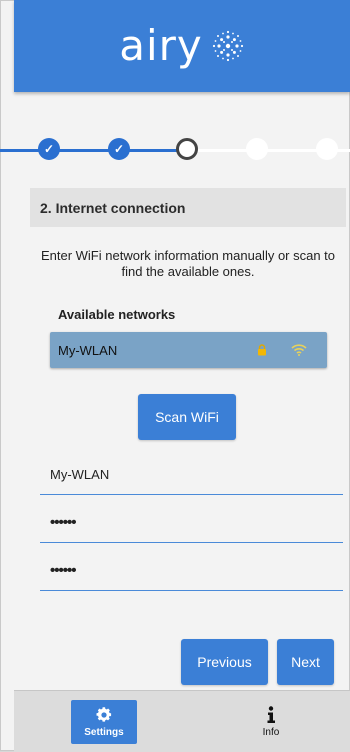 Image resolution: width=350 pixels, height=752 pixels. I want to click on next-label: Next, so click(305, 662).